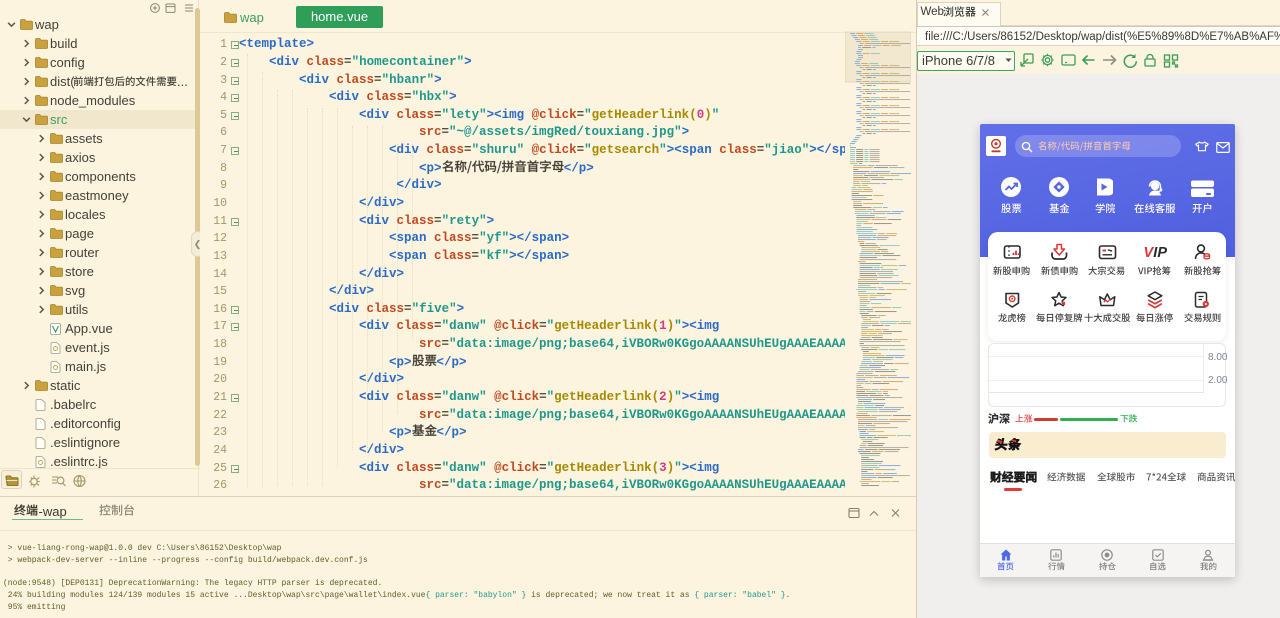 This screenshot has height=618, width=1280. Describe the element at coordinates (1160, 253) in the screenshot. I see `svg-text: IP` at that location.